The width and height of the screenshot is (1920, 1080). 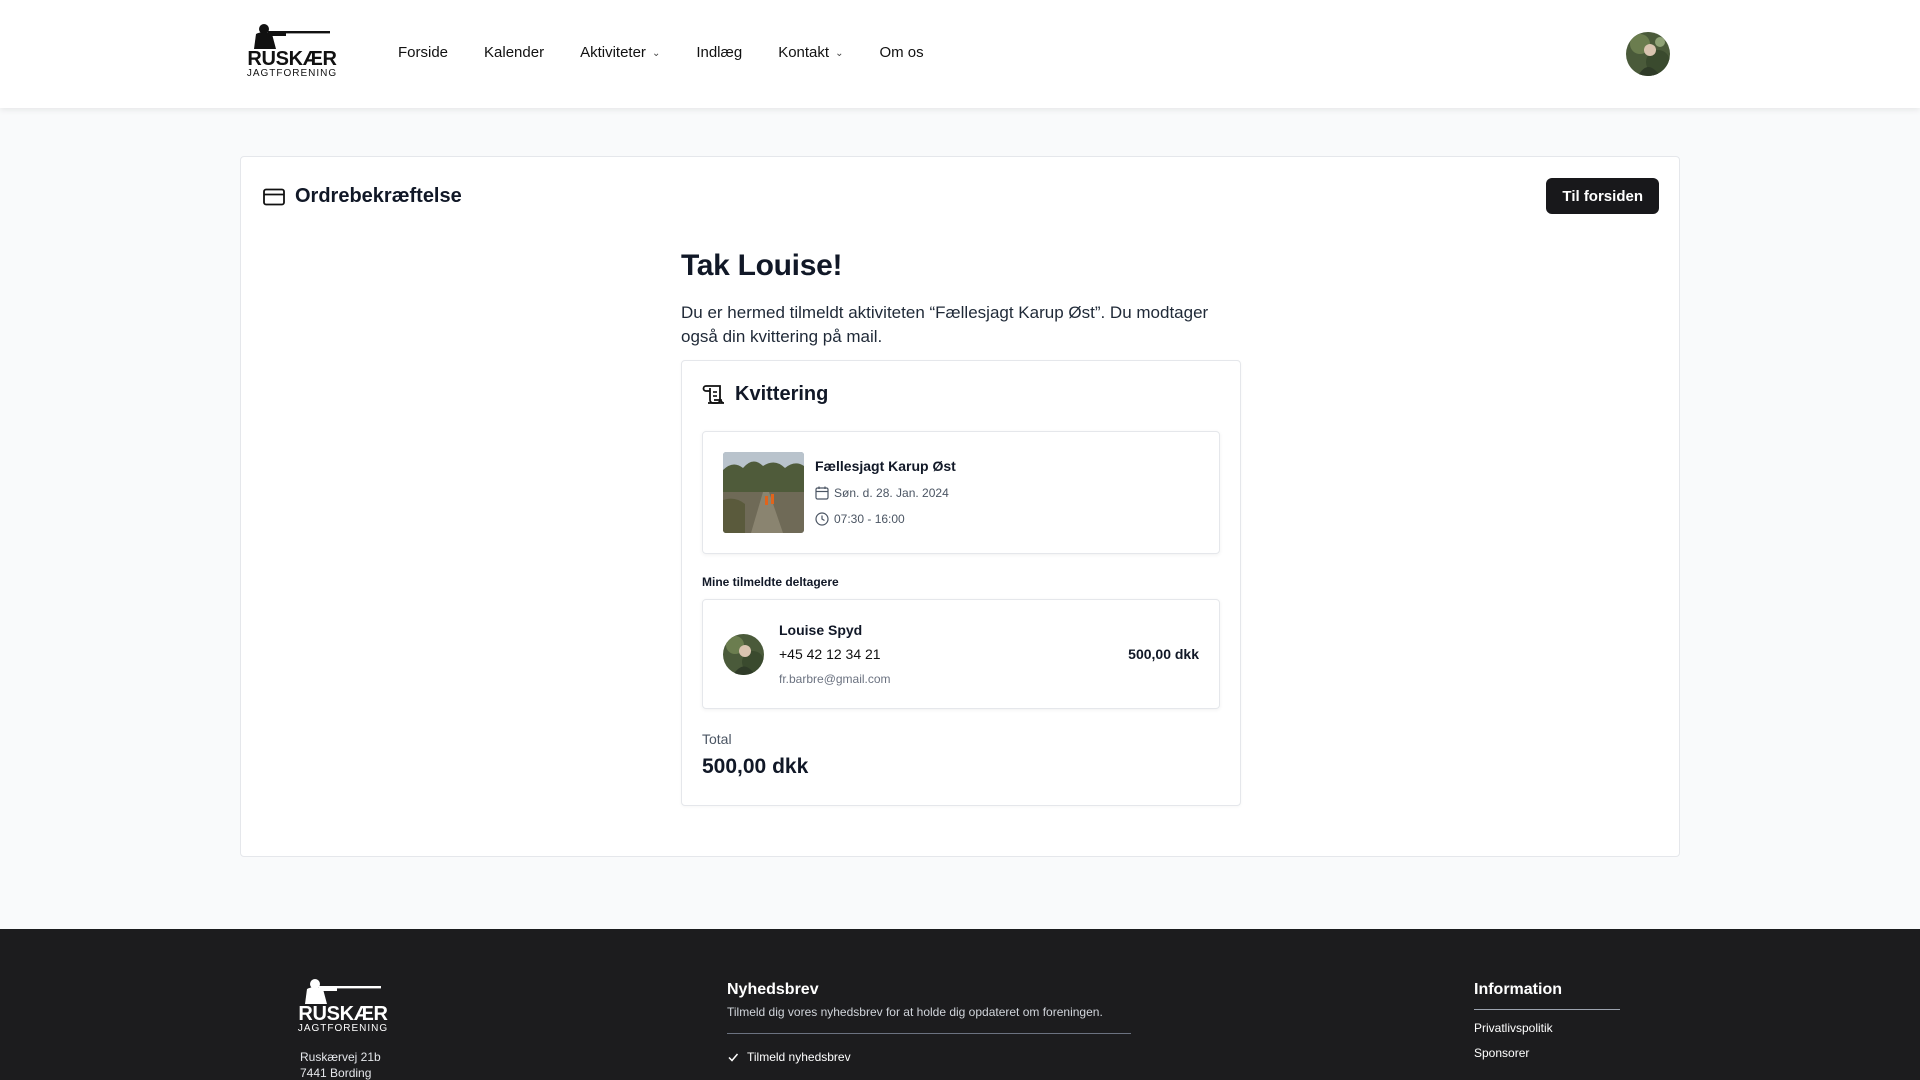 I want to click on brand-name: RUSKÆR, so click(x=292, y=59).